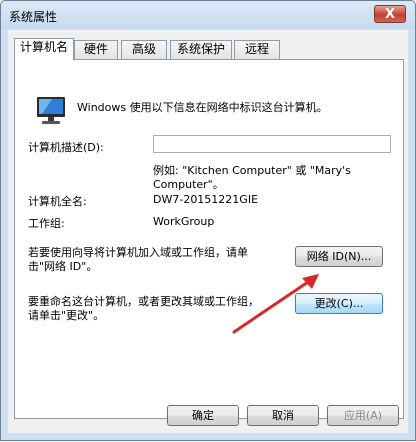  I want to click on tab-remote: 远程, so click(257, 49).